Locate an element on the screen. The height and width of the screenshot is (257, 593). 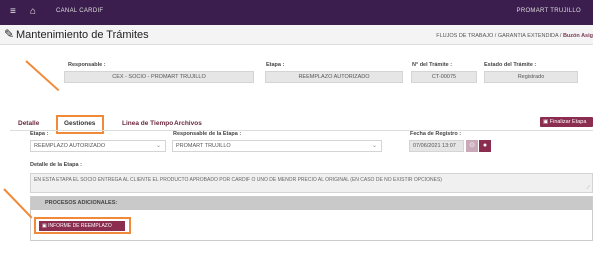
user-icon: ● is located at coordinates (485, 146).